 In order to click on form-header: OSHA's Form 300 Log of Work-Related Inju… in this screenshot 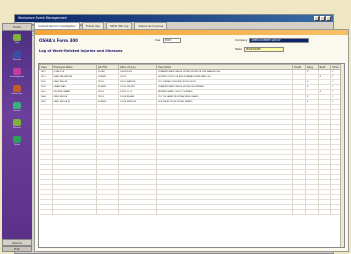, I will do `click(191, 48)`.